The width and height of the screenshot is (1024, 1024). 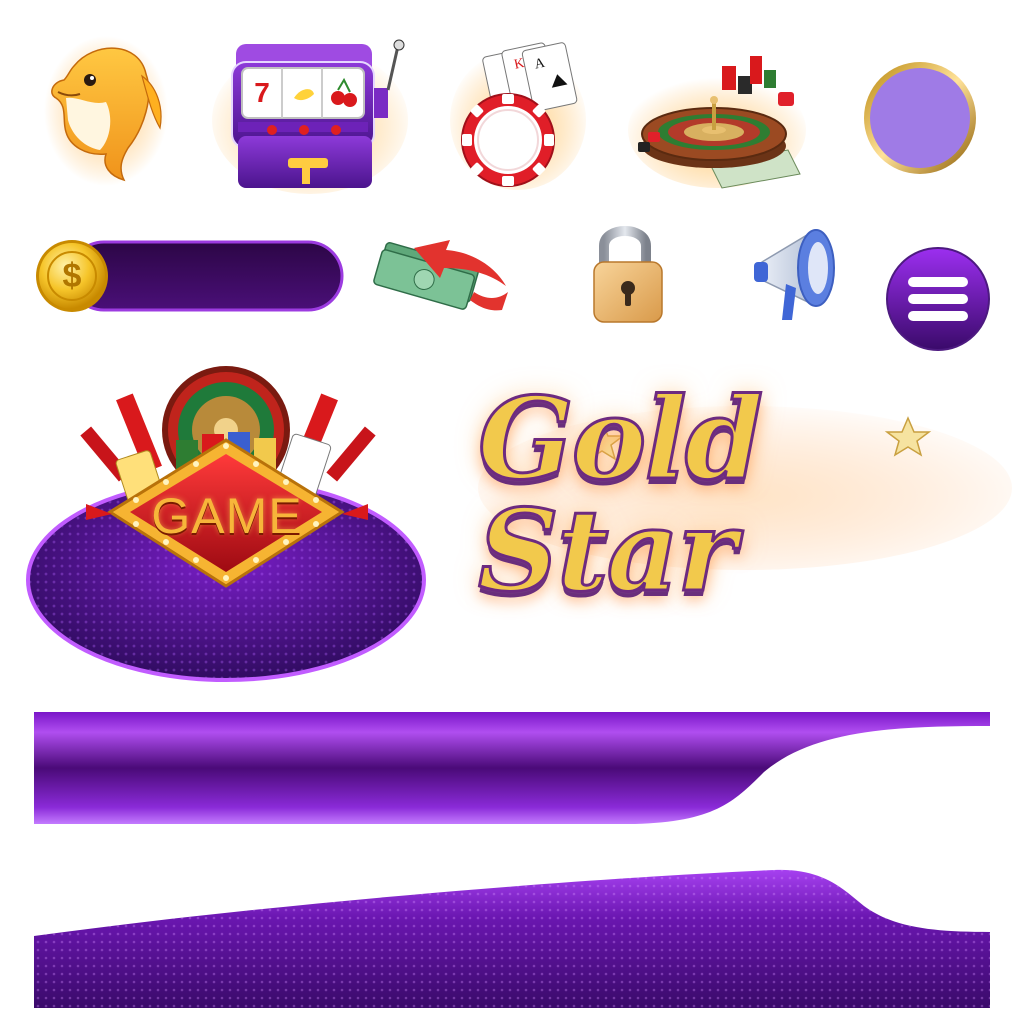 I want to click on megaphone-icon, so click(x=798, y=273).